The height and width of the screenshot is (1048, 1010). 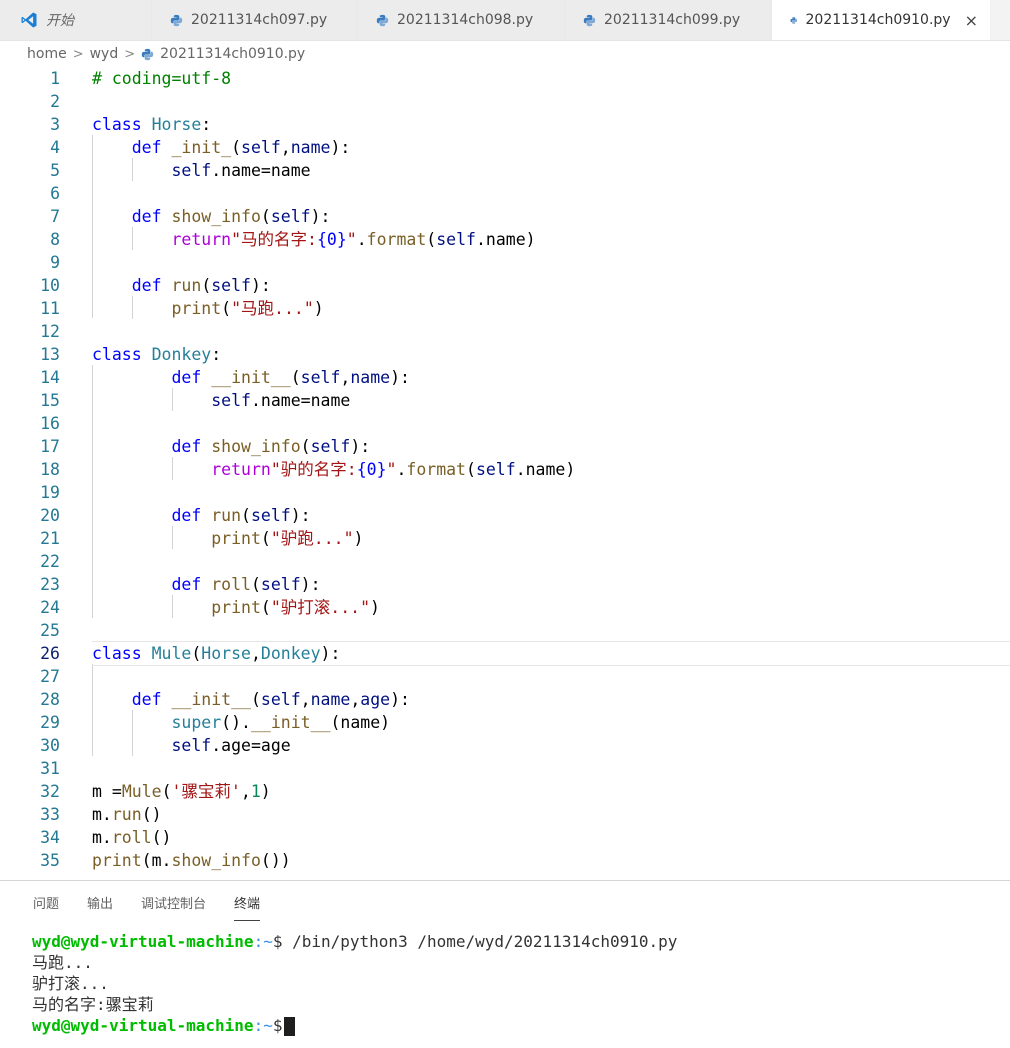 I want to click on line-number: 21, so click(x=30, y=538).